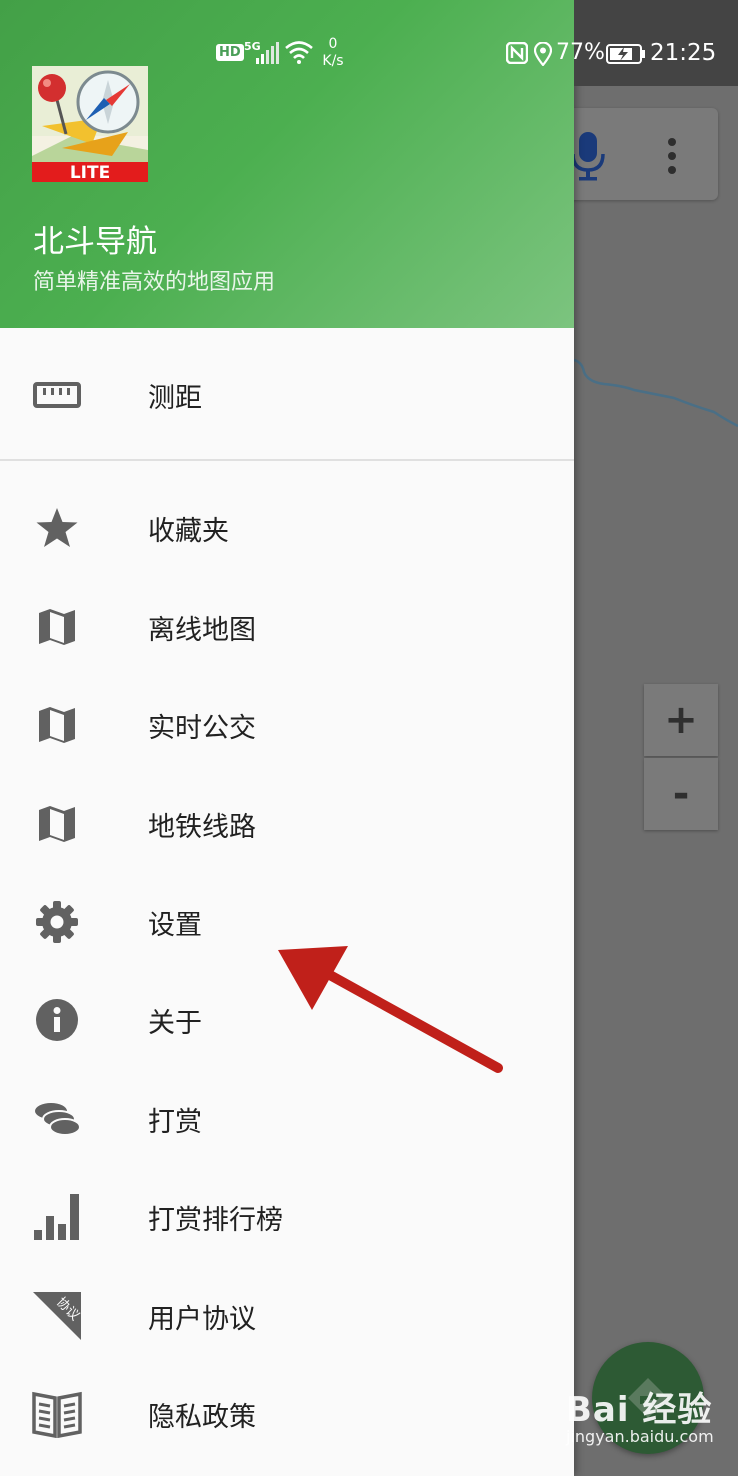 Image resolution: width=738 pixels, height=1476 pixels. Describe the element at coordinates (588, 156) in the screenshot. I see `microphone-icon` at that location.